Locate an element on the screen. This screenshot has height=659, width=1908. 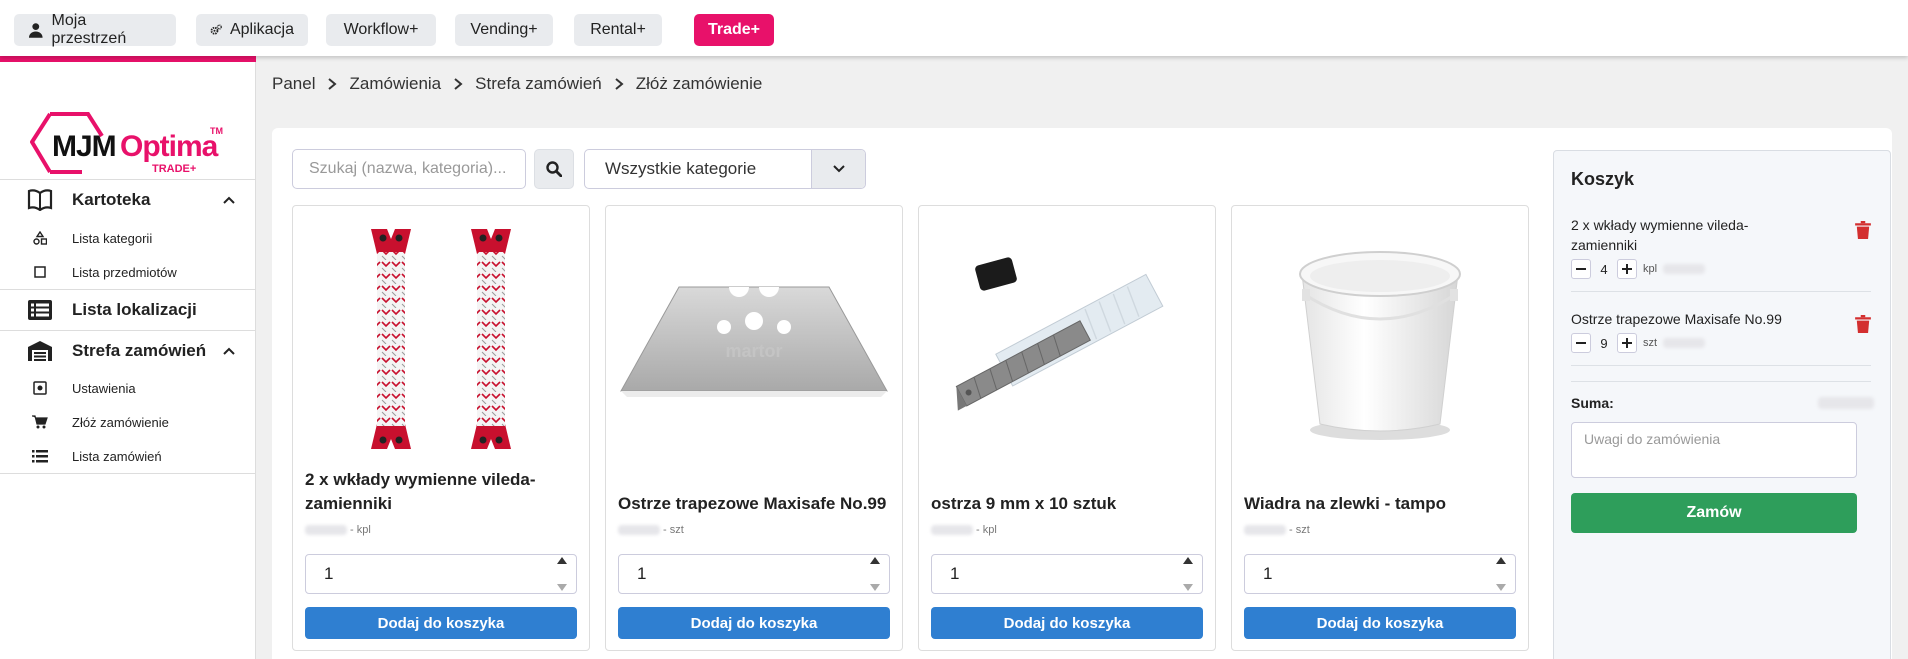
nav-aplikacja: Aplikacja is located at coordinates (252, 30).